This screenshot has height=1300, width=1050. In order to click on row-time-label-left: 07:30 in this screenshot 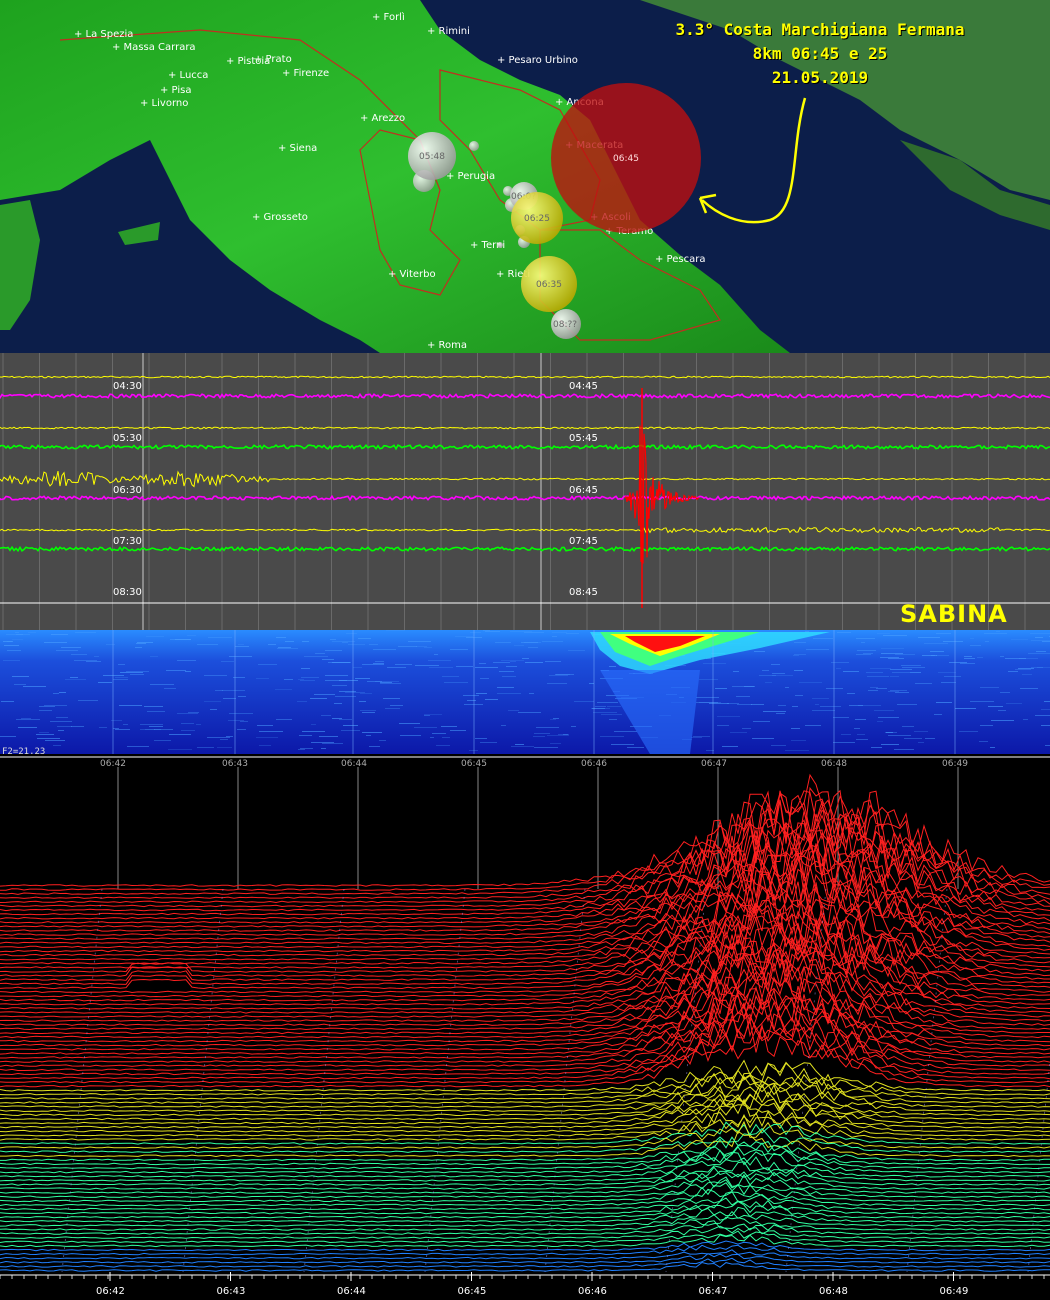, I will do `click(127, 541)`.